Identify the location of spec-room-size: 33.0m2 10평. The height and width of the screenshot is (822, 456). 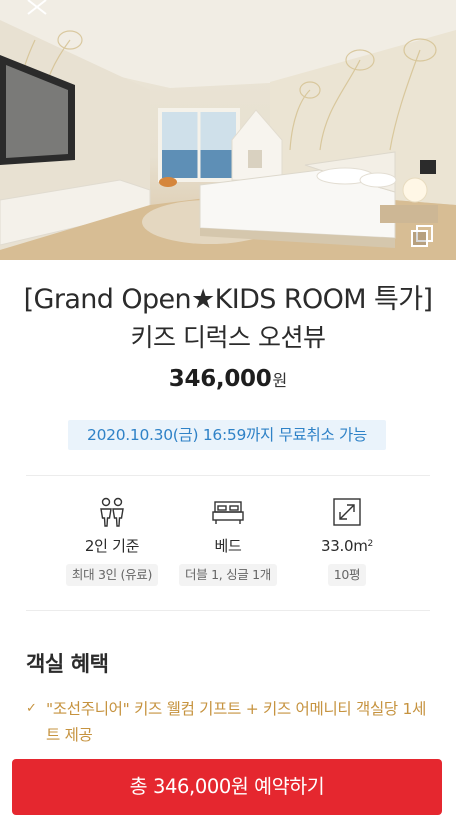
(347, 541).